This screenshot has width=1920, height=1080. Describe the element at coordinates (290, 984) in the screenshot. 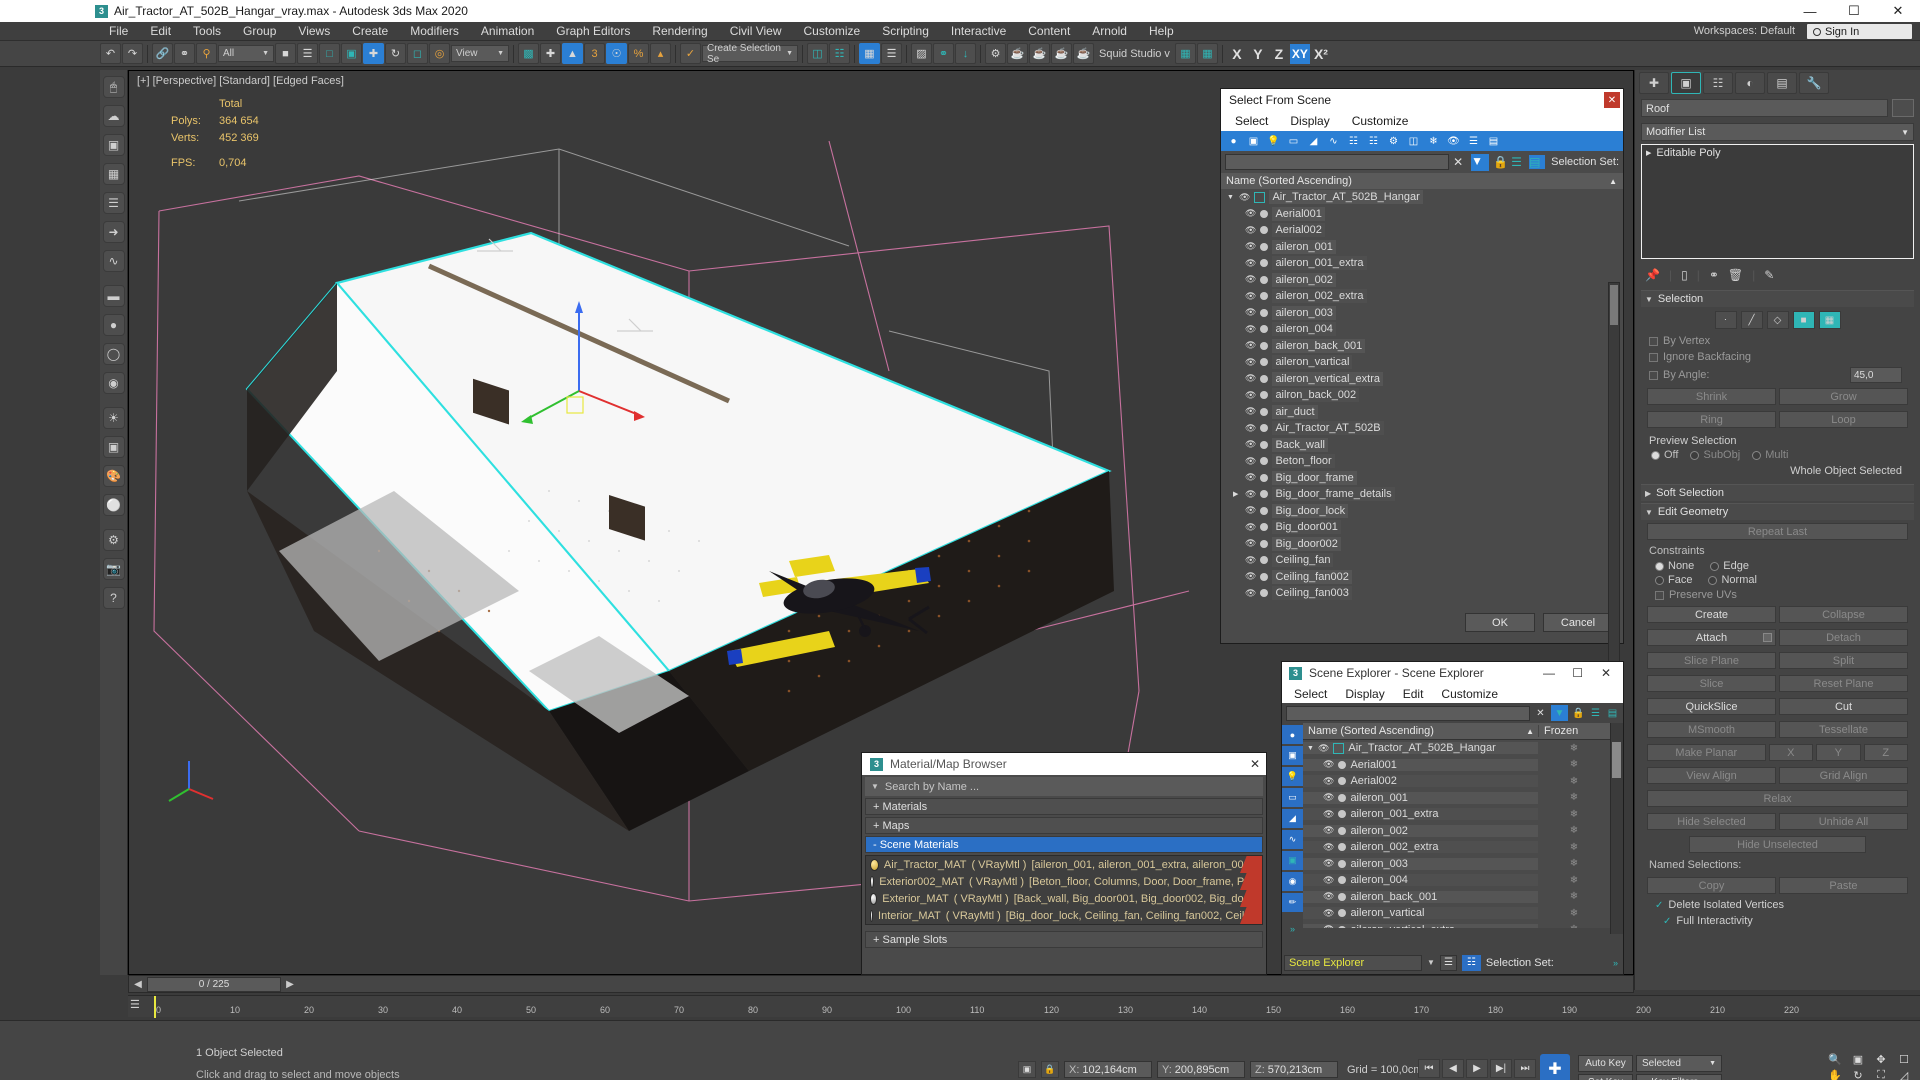

I see `time-slider-next-icon: ▶` at that location.